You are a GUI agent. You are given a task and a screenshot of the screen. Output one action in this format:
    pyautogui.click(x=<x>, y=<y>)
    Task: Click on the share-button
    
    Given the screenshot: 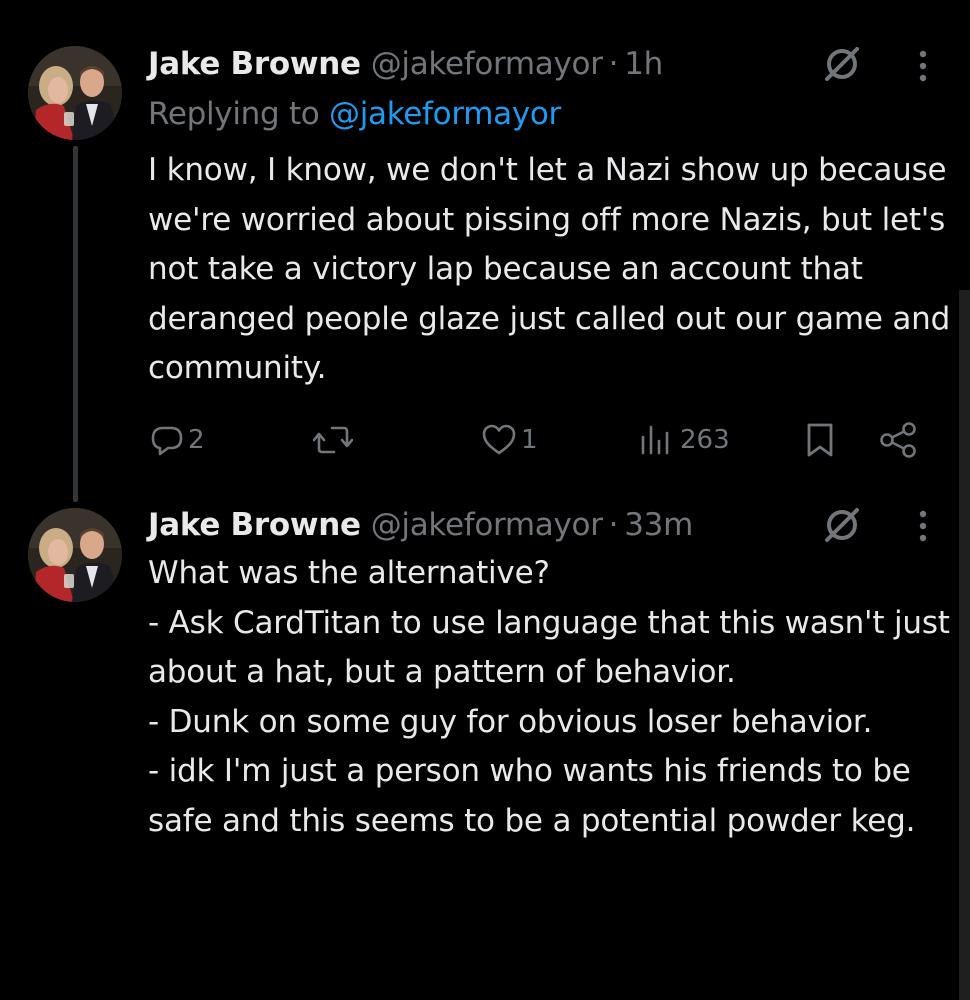 What is the action you would take?
    pyautogui.click(x=898, y=440)
    